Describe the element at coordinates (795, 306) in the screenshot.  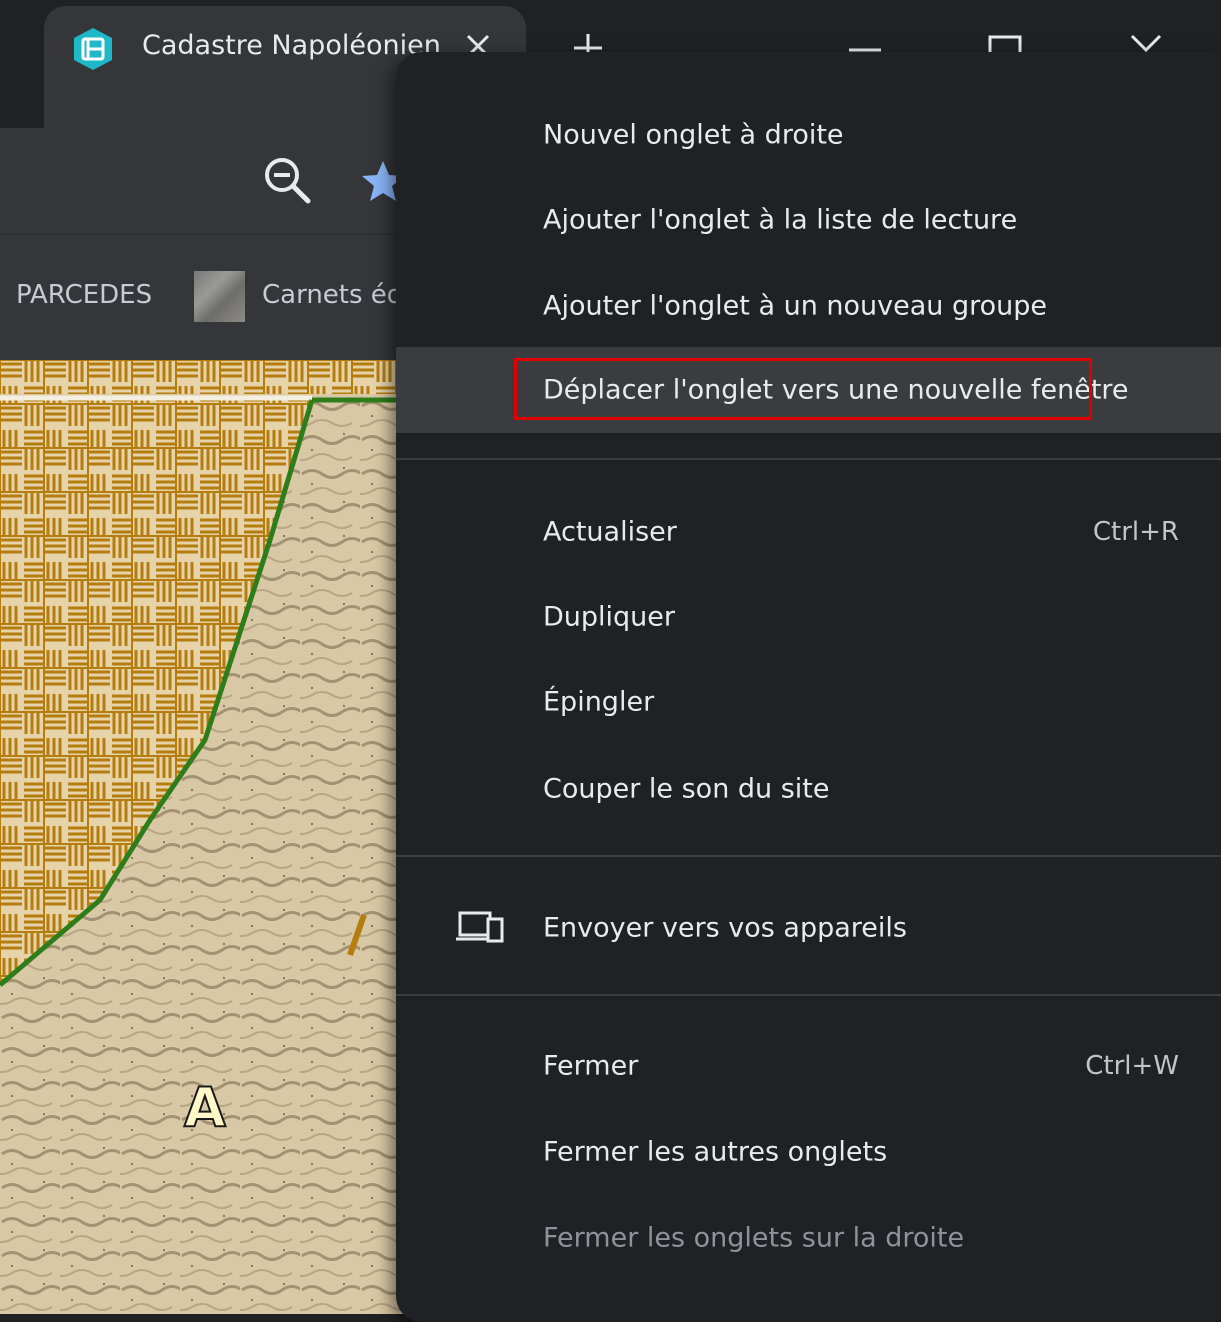
I see `menu-item-label: Ajouter l'onglet à un nouveau groupe` at that location.